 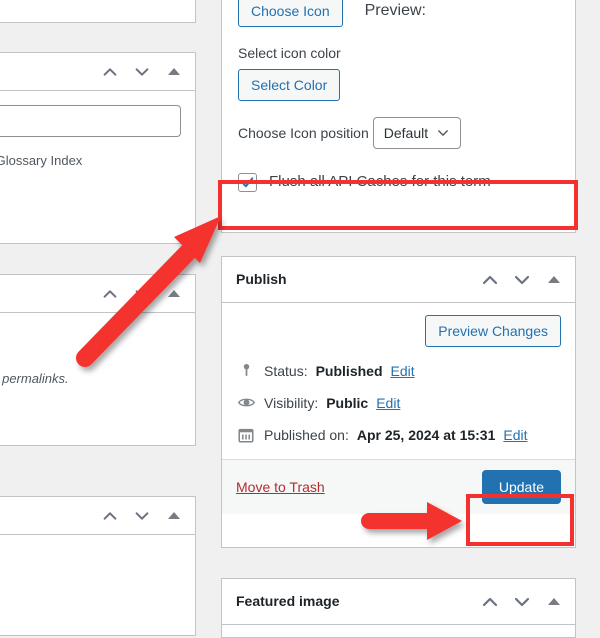 I want to click on featured-image-panel-title: Featured image, so click(x=288, y=600).